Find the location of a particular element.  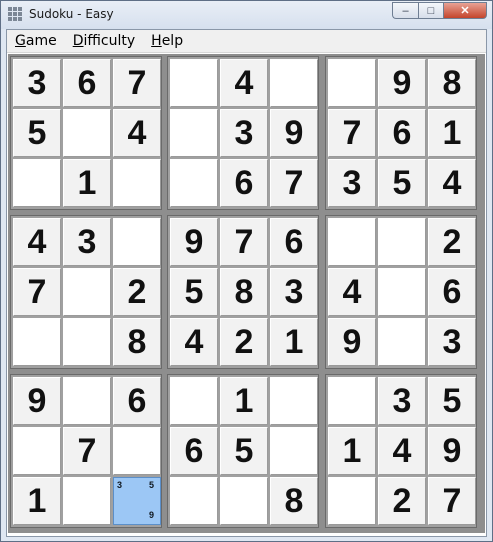

cell-r7c9: 5 is located at coordinates (452, 401).